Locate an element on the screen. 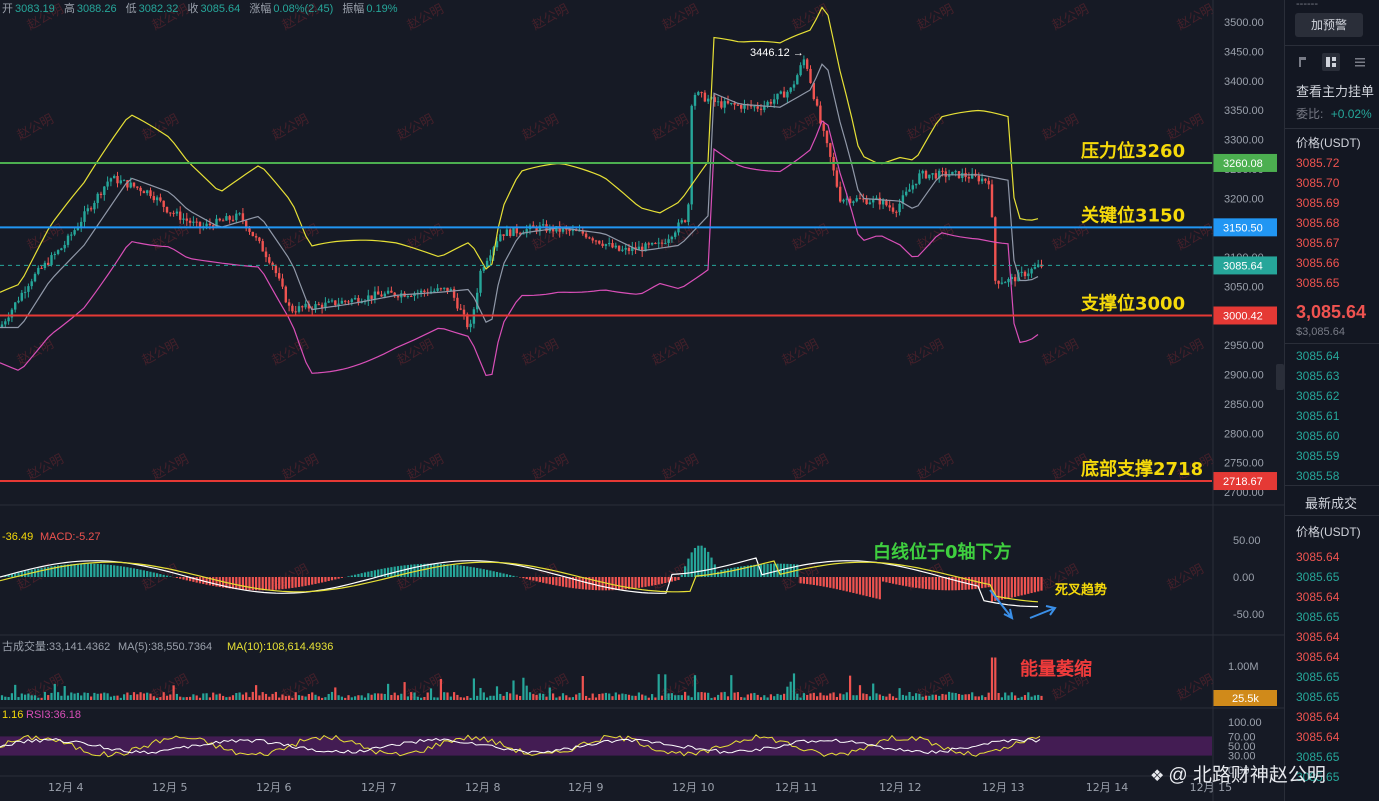 This screenshot has width=1379, height=801. orderbook-view-icon is located at coordinates (1304, 62).